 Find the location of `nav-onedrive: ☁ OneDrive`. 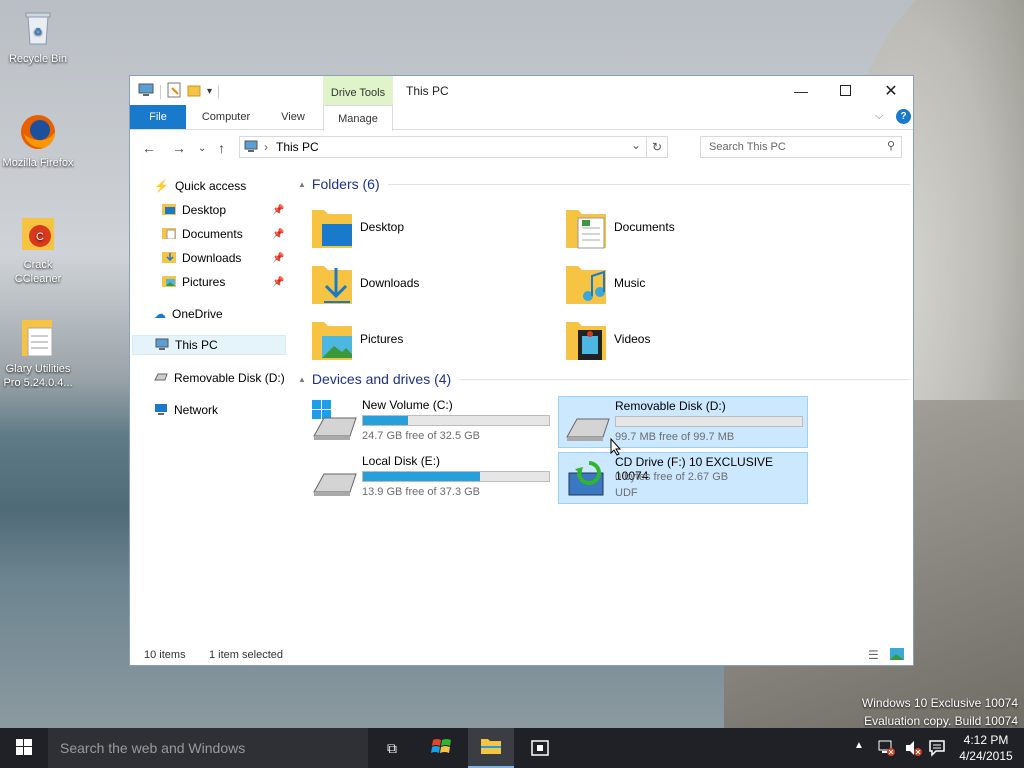

nav-onedrive: ☁ OneDrive is located at coordinates (188, 314).